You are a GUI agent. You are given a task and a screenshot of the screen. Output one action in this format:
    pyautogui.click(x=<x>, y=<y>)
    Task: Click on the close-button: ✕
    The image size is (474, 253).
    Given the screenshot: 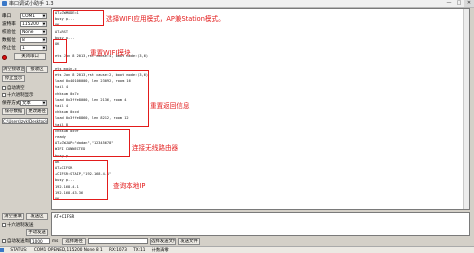 What is the action you would take?
    pyautogui.click(x=469, y=3)
    